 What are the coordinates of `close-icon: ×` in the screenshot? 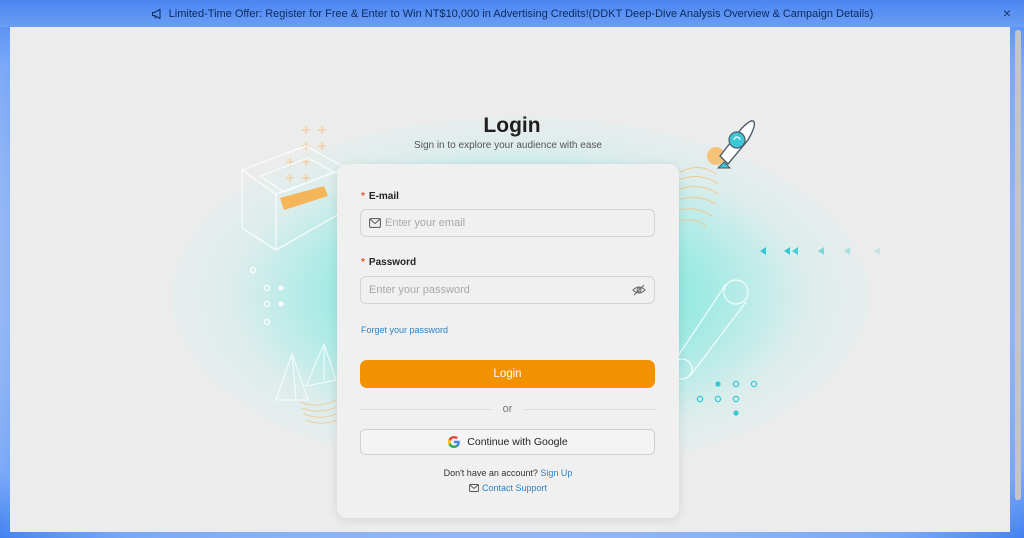 It's located at (1007, 13).